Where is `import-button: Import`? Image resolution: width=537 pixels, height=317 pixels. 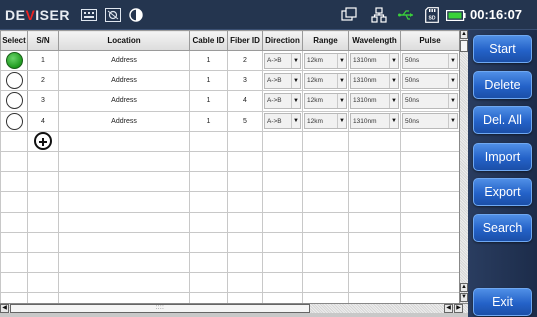 import-button: Import is located at coordinates (502, 157).